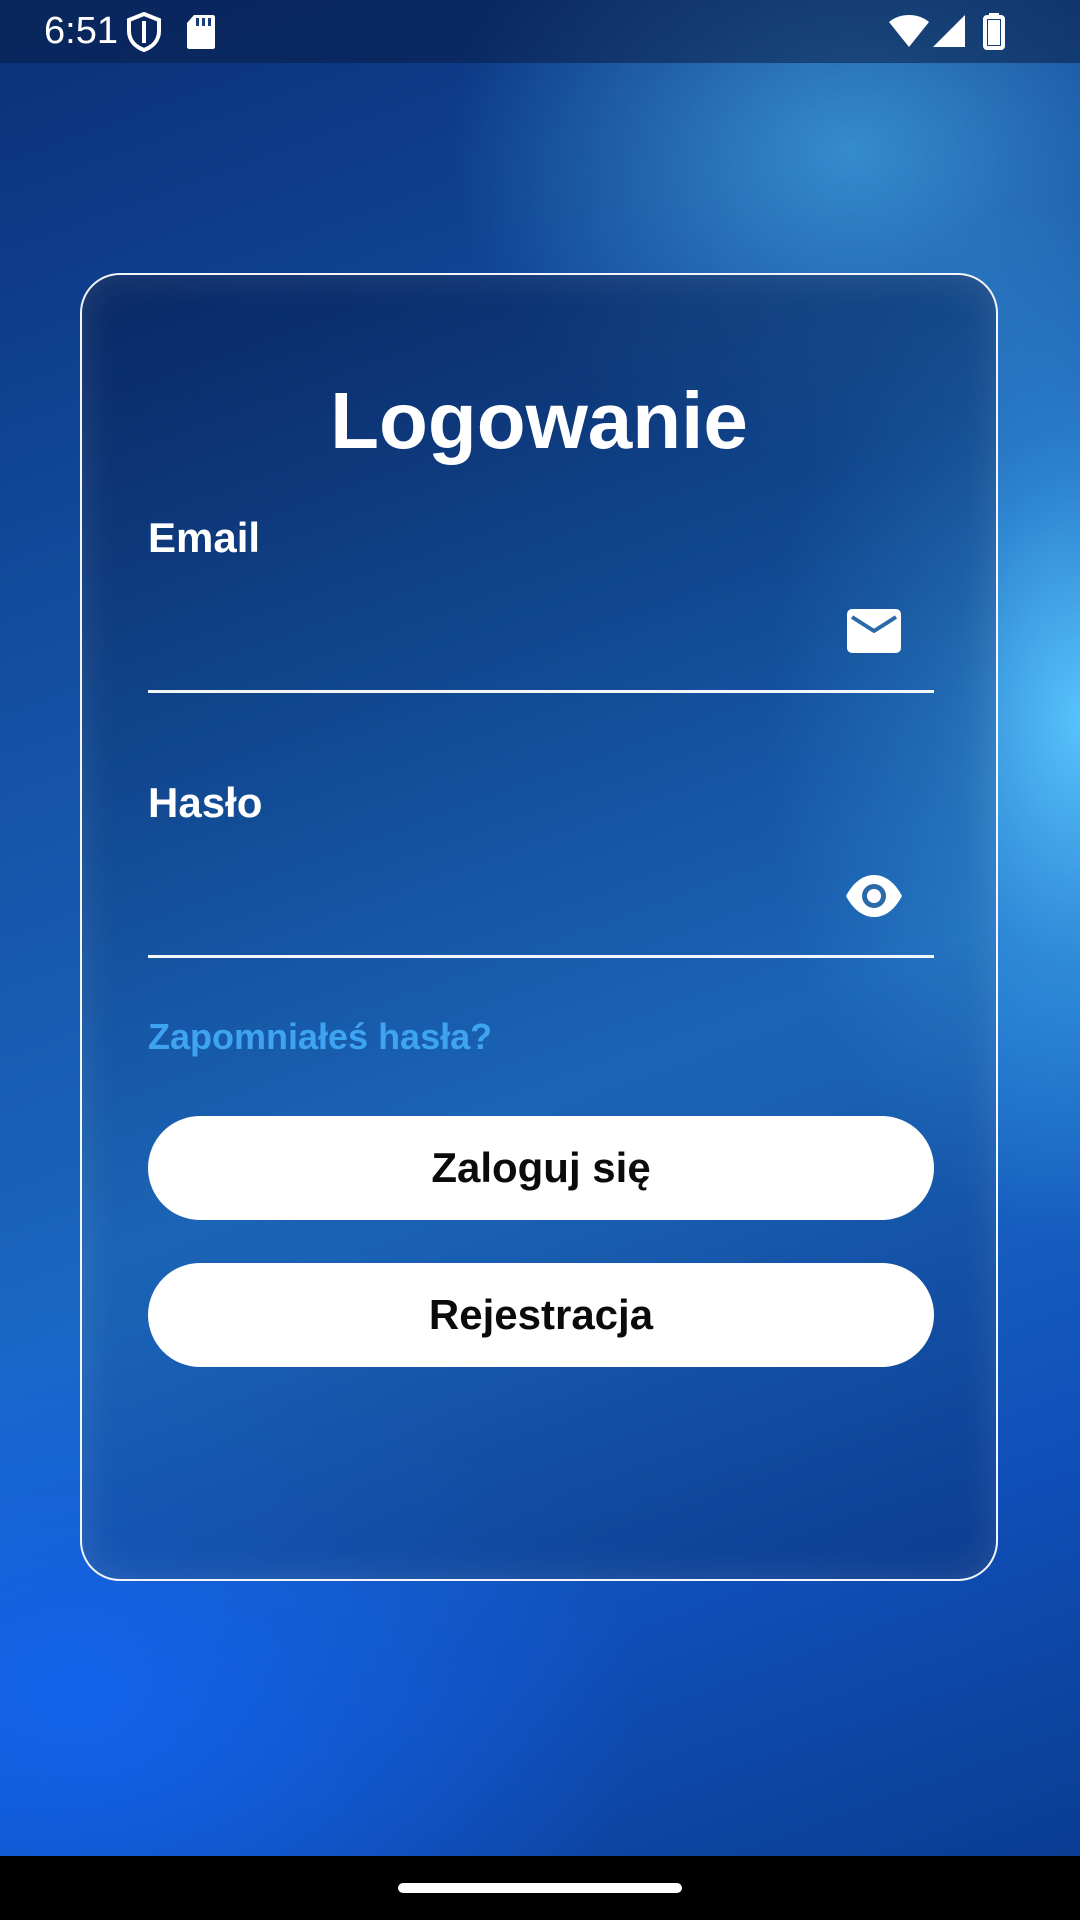 The image size is (1080, 1920). What do you see at coordinates (540, 31) in the screenshot?
I see `status-bar: 6:51` at bounding box center [540, 31].